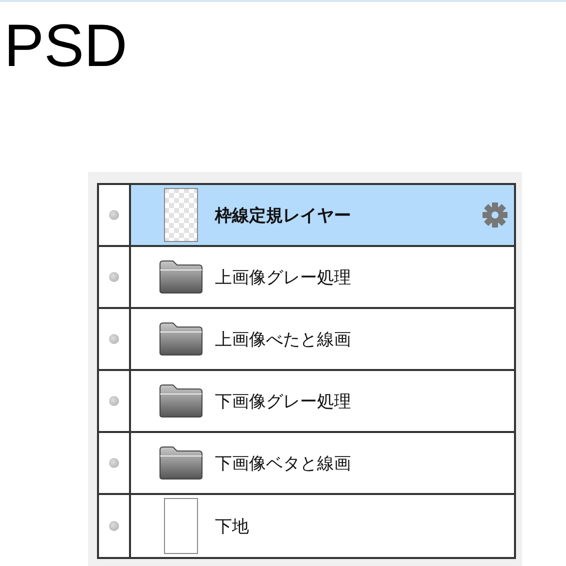 This screenshot has width=566, height=566. I want to click on layer-row: 枠線定規レイヤー, so click(322, 215).